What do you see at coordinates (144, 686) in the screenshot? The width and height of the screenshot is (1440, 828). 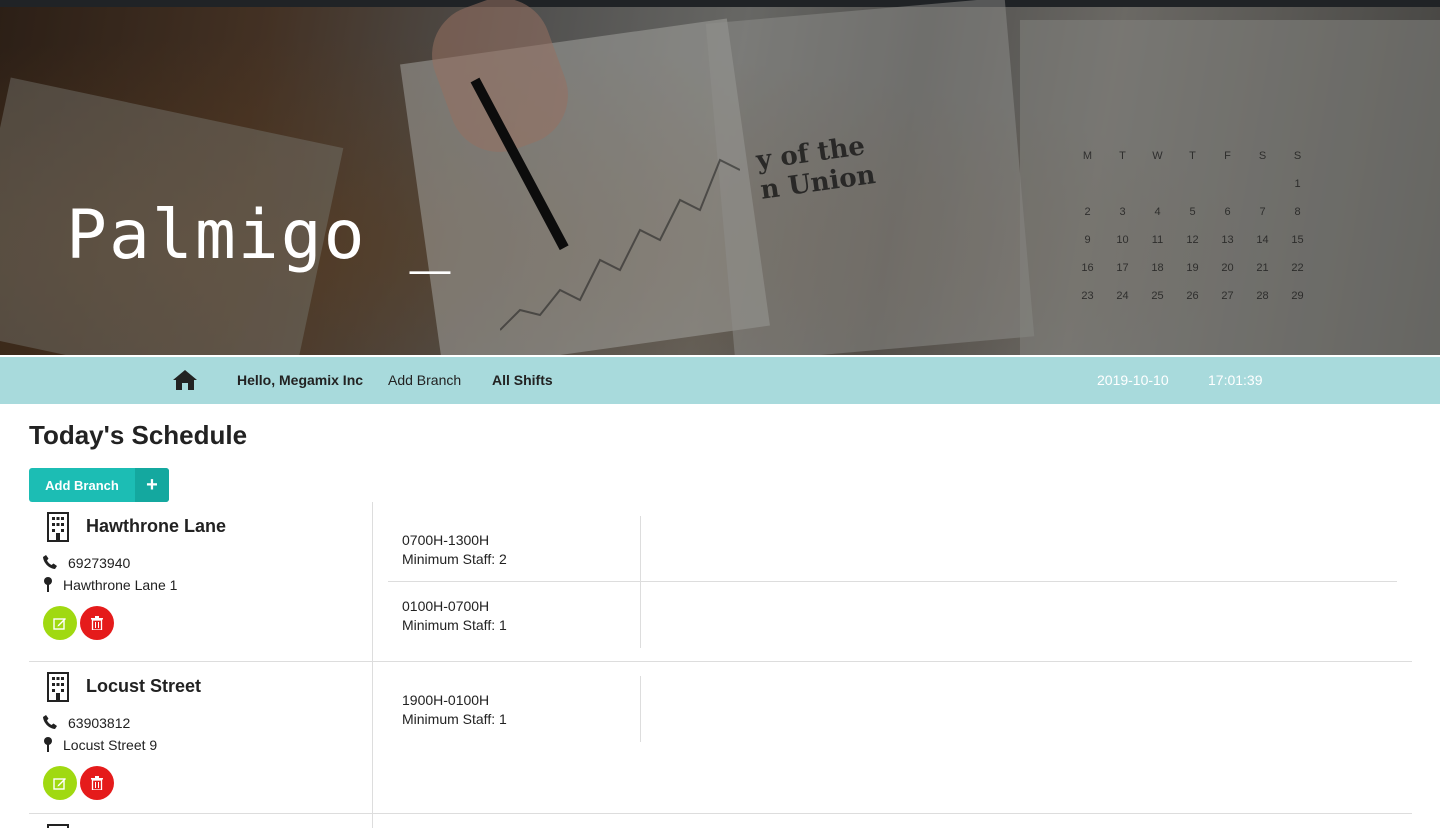 I see `branch-name: Locust Street` at bounding box center [144, 686].